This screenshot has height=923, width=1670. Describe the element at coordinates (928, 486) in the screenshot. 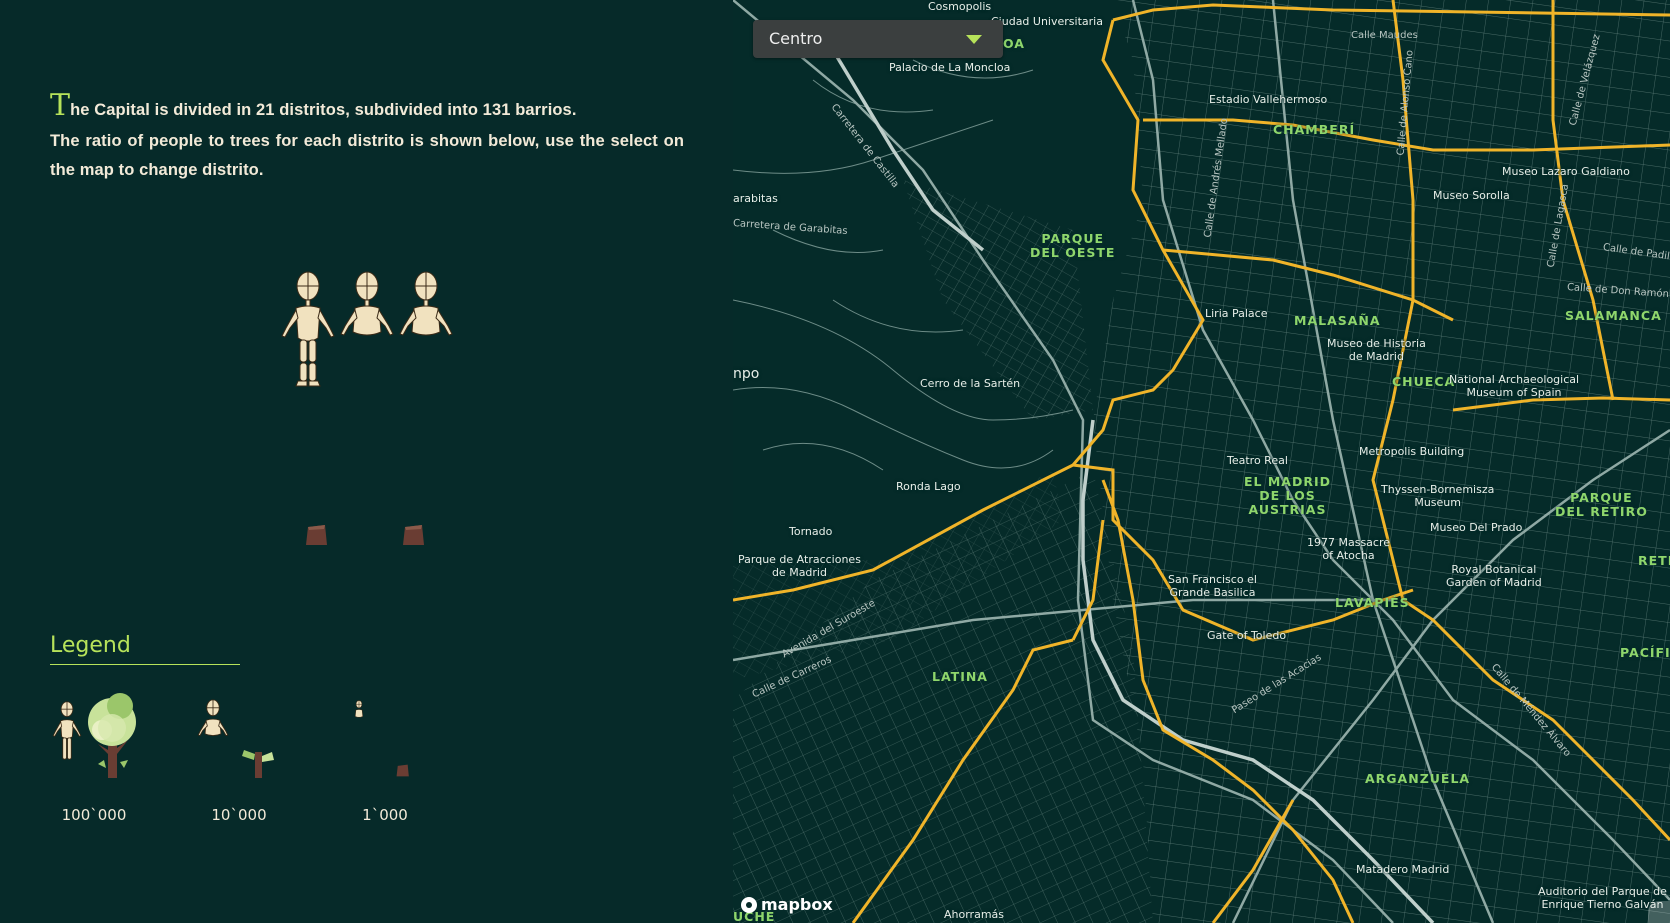

I see `place-label: Ronda Lago` at that location.